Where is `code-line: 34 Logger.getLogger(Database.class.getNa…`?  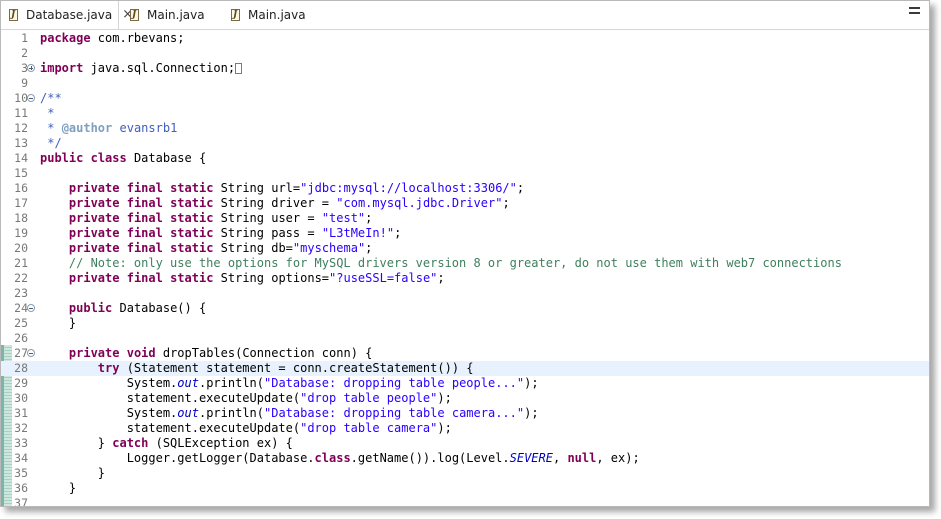 code-line: 34 Logger.getLogger(Database.class.getNa… is located at coordinates (465, 458).